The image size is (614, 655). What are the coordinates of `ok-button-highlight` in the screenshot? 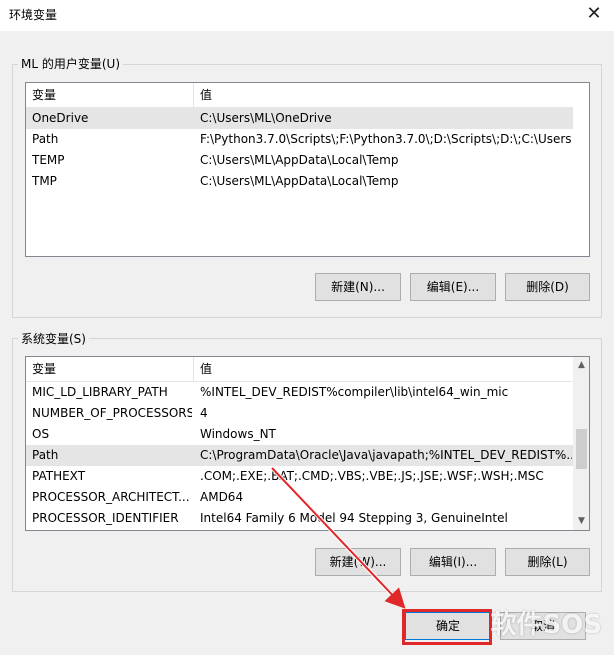 It's located at (447, 627).